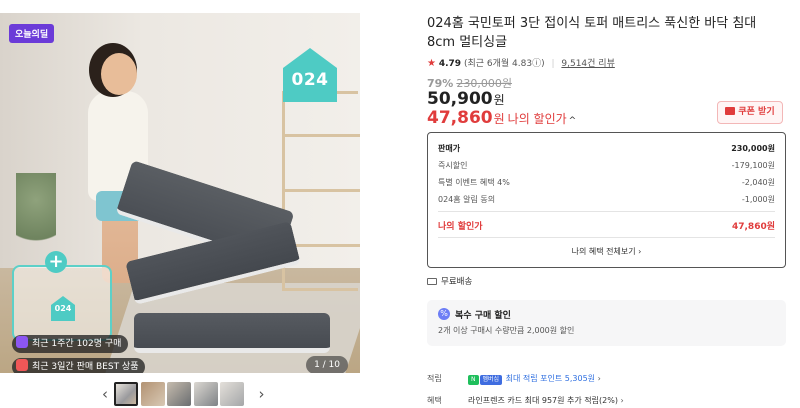 This screenshot has height=408, width=800. Describe the element at coordinates (85, 367) in the screenshot. I see `best-seller-text: 최근 3일간 판매 BEST 상품` at that location.